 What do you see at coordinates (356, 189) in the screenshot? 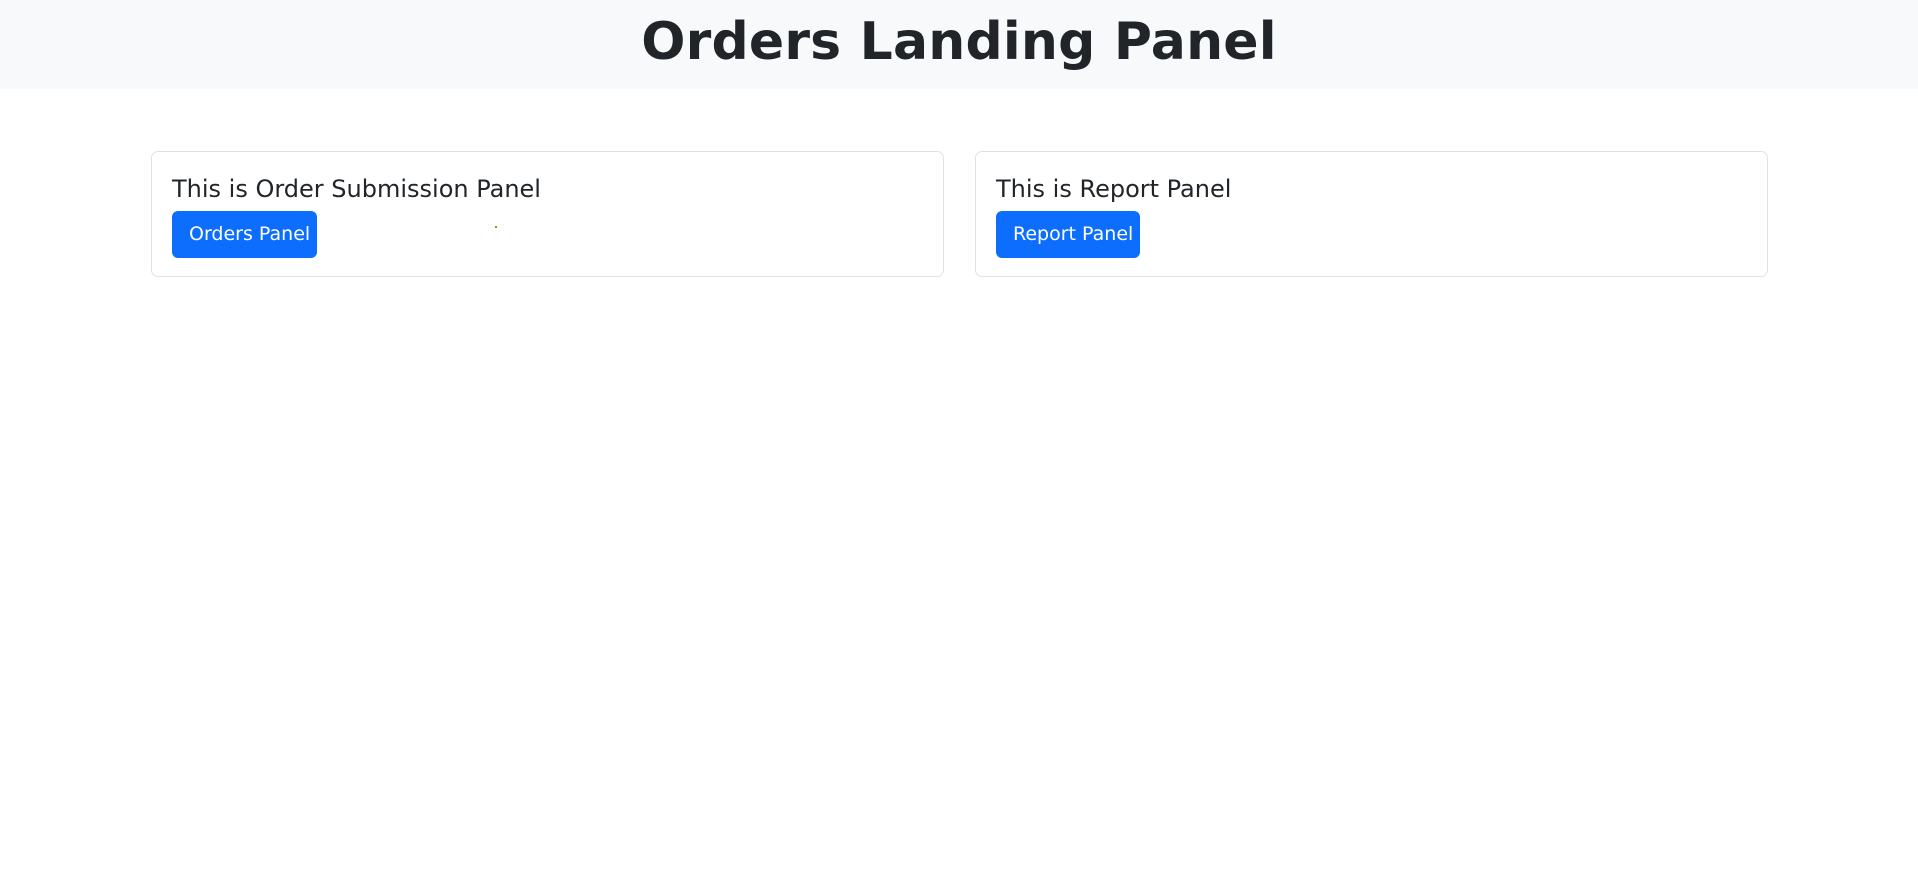
I see `order-submission-card-title: This is Order Submission Panel` at bounding box center [356, 189].